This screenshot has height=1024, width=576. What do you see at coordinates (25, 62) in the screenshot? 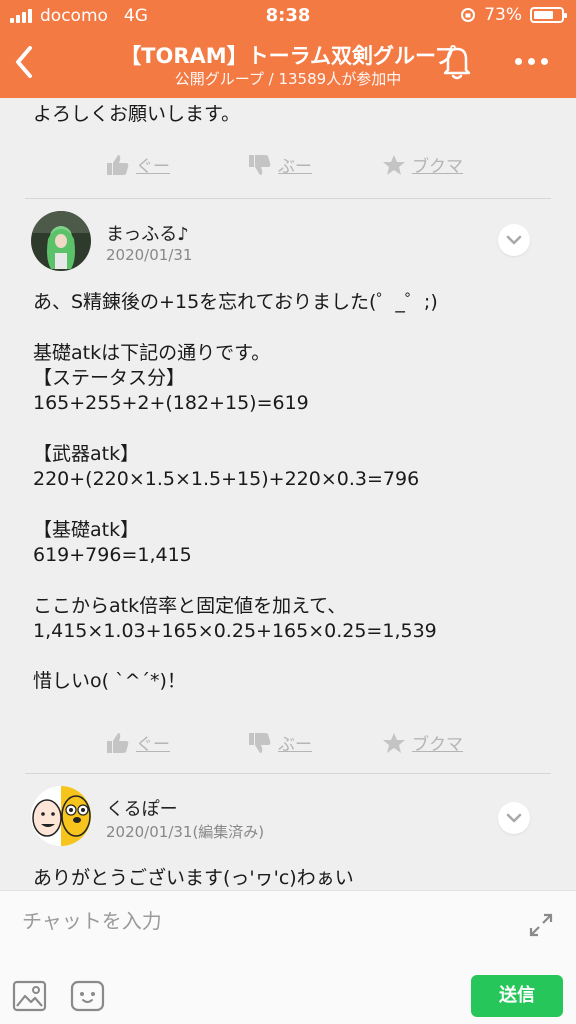
I see `back-arrow-icon` at bounding box center [25, 62].